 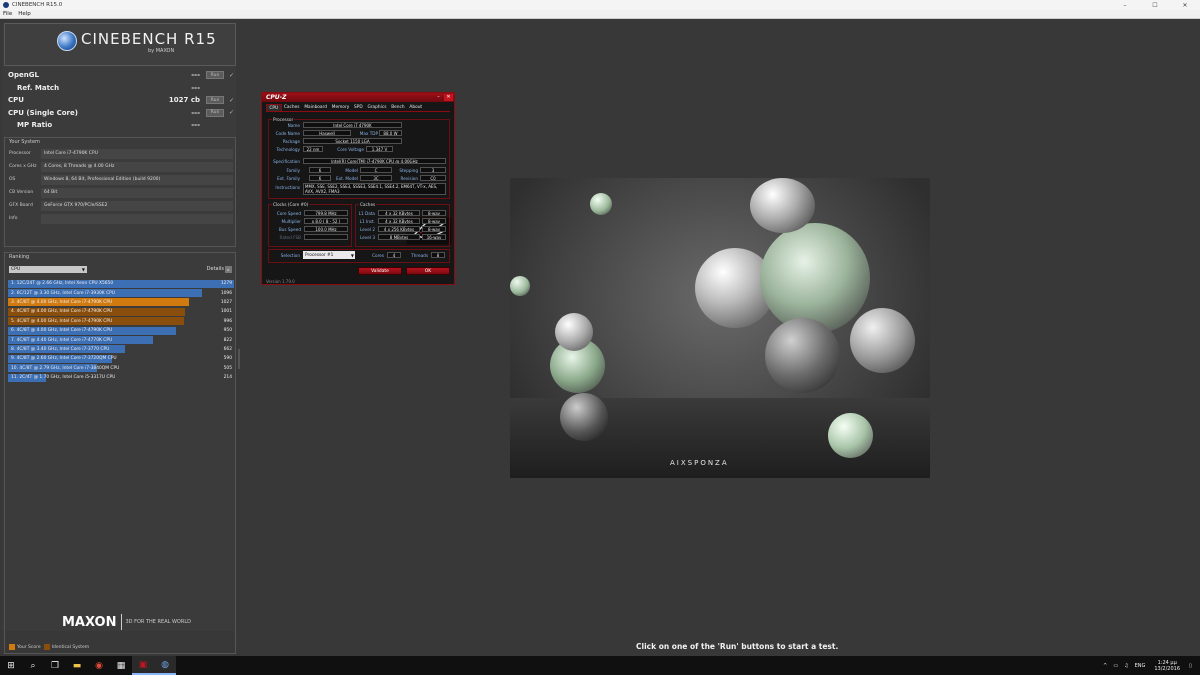 What do you see at coordinates (215, 75) in the screenshot?
I see `opengl-run-button: Run` at bounding box center [215, 75].